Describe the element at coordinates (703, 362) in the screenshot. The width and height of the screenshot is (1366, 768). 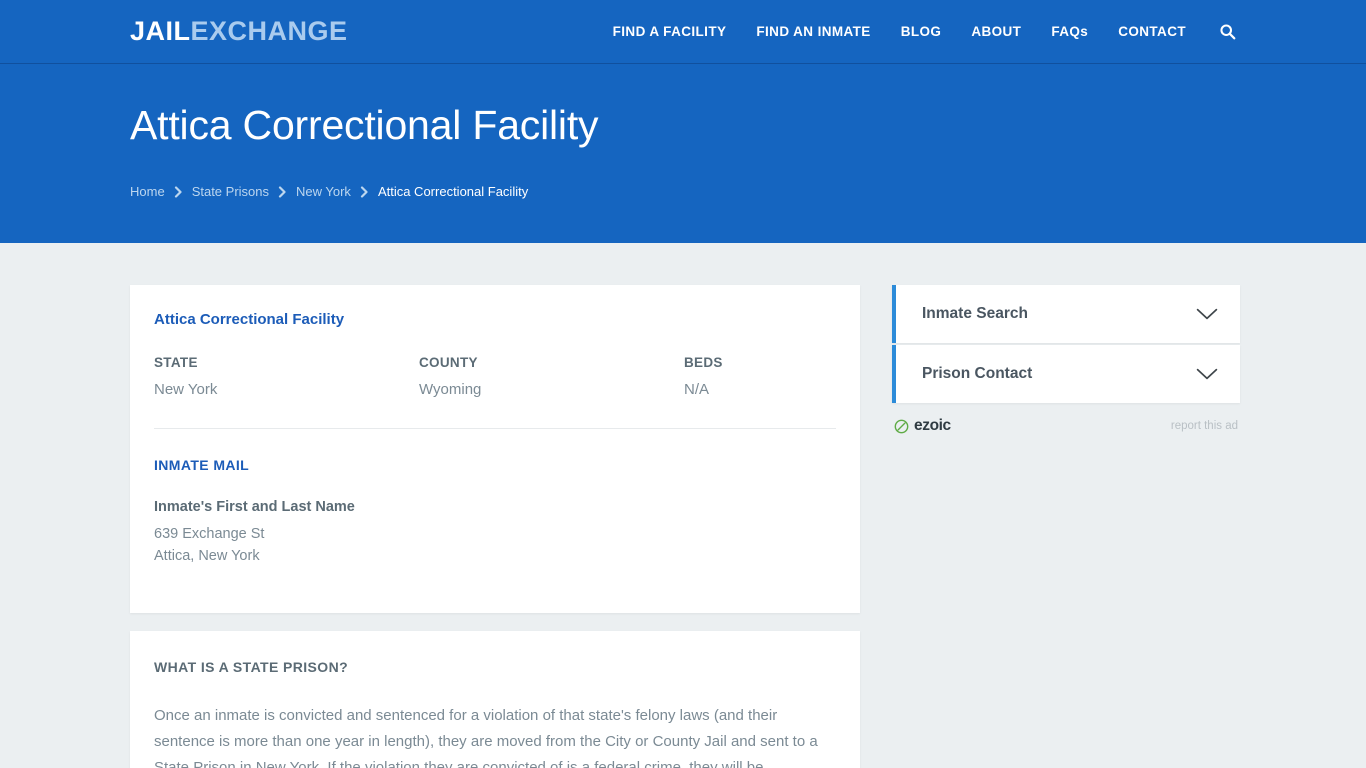
I see `facility-field-beds-label: BEDS` at that location.